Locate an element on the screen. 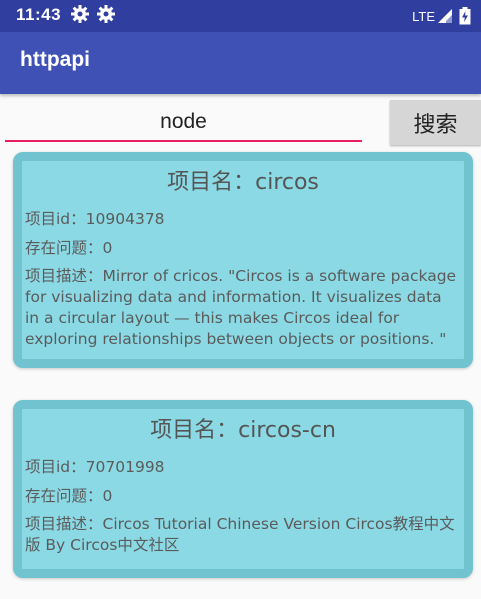 Image resolution: width=481 pixels, height=599 pixels. signal-icon is located at coordinates (445, 16).